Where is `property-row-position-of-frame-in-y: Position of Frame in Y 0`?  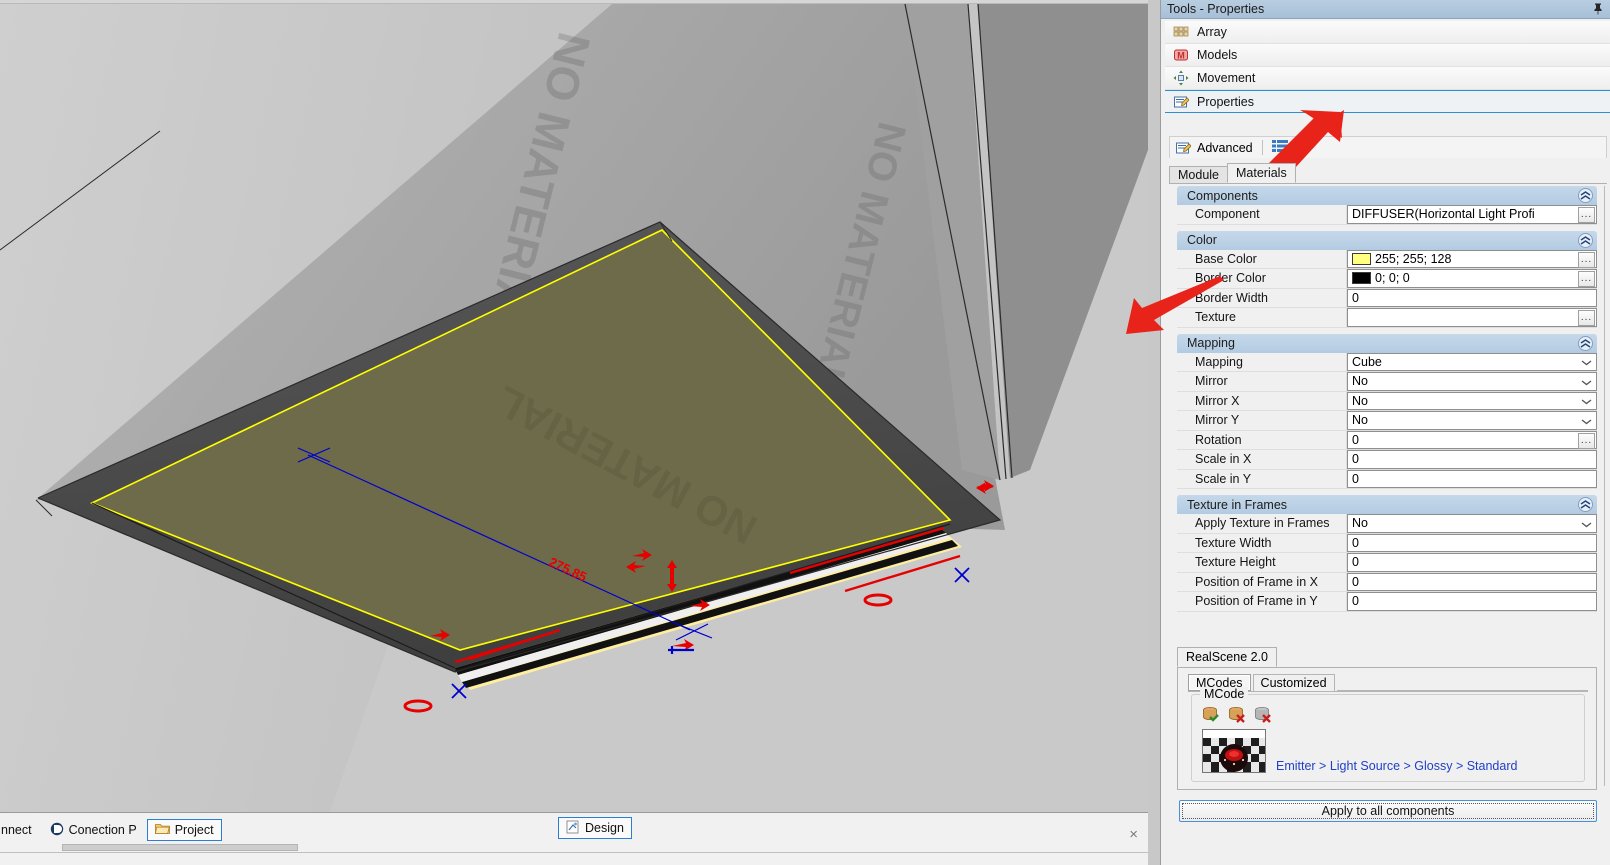 property-row-position-of-frame-in-y: Position of Frame in Y 0 is located at coordinates (1387, 602).